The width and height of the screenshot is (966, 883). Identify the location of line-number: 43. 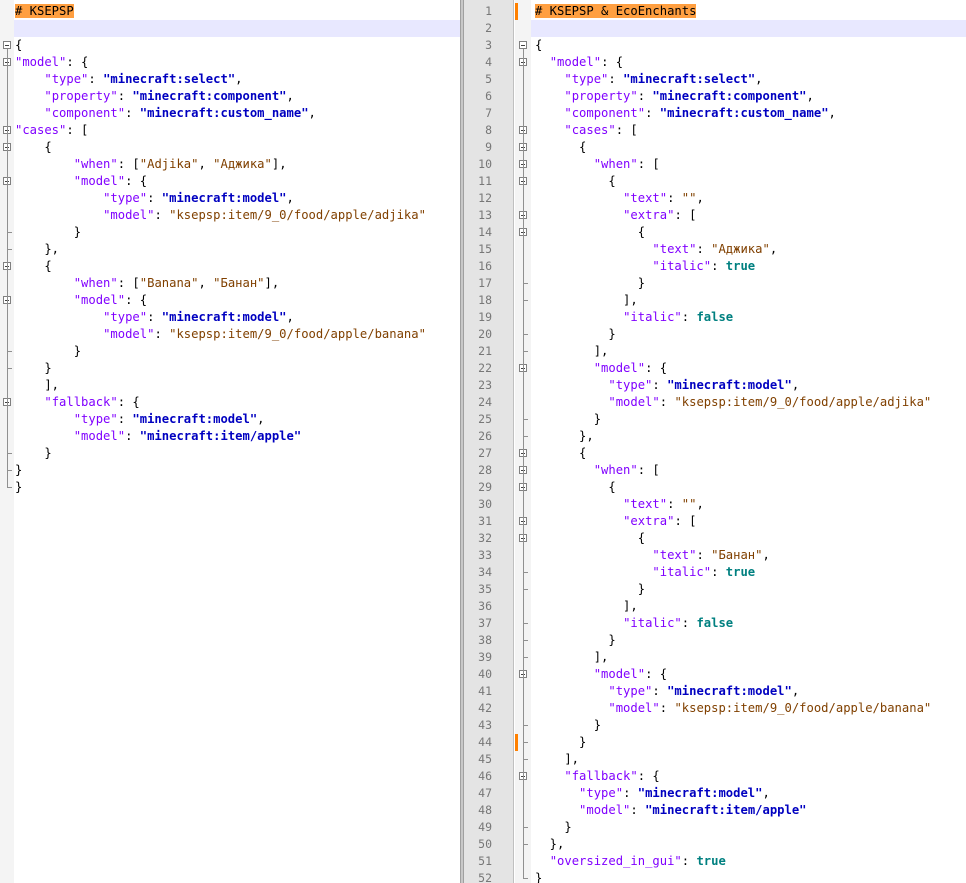
(485, 725).